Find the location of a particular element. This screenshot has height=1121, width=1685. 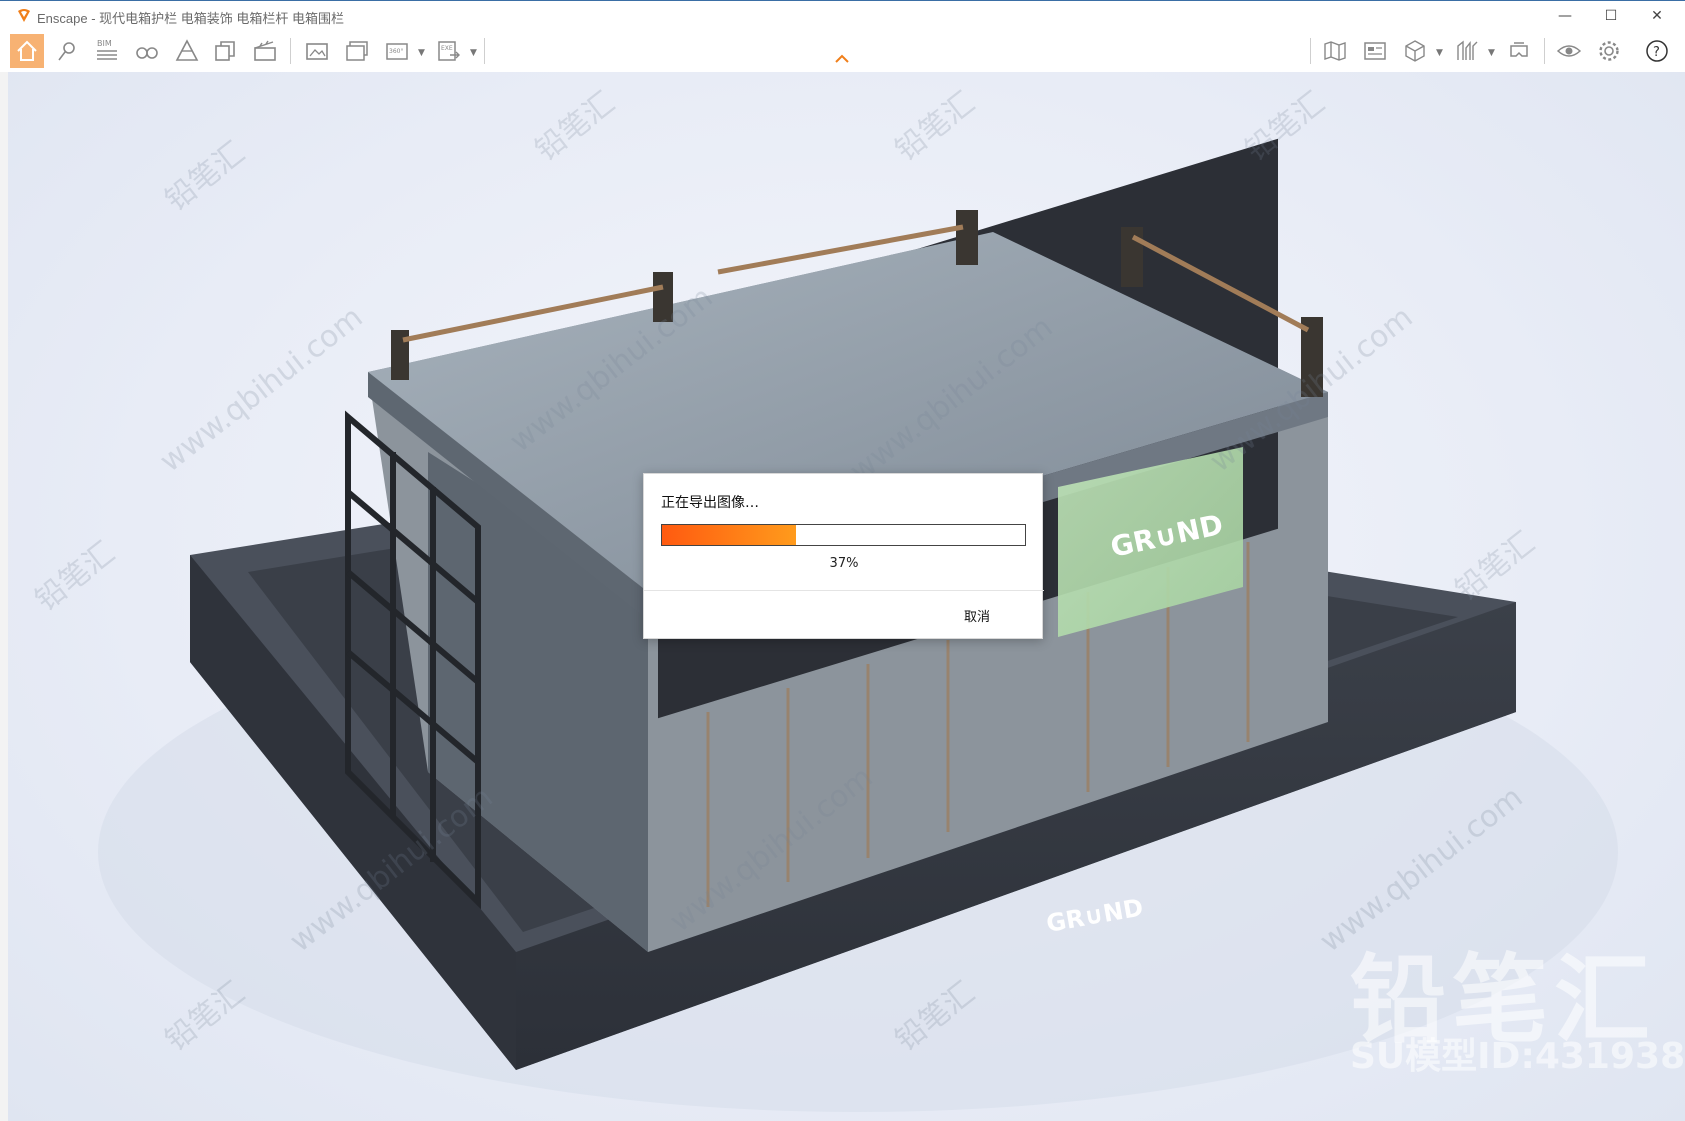

cancel-button: 取消 is located at coordinates (977, 615).